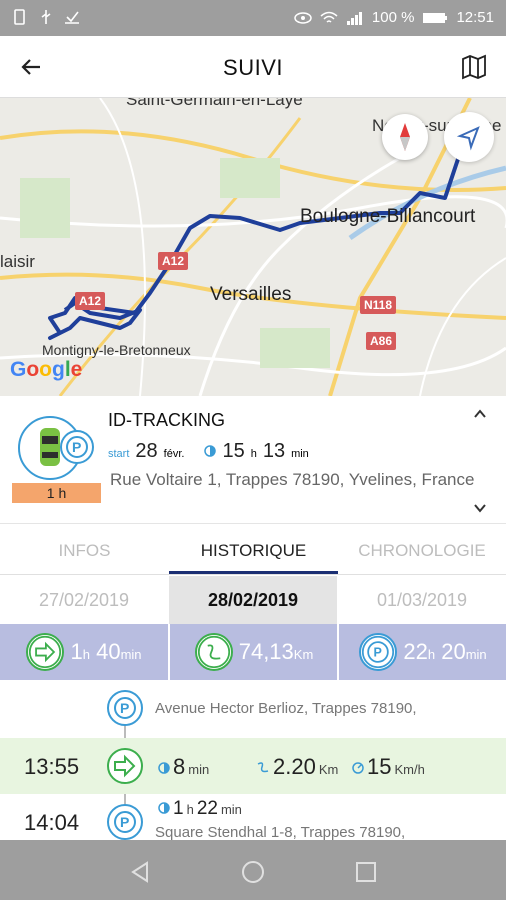 This screenshot has height=900, width=506. What do you see at coordinates (300, 454) in the screenshot?
I see `vehicle-minutes-unit: min` at bounding box center [300, 454].